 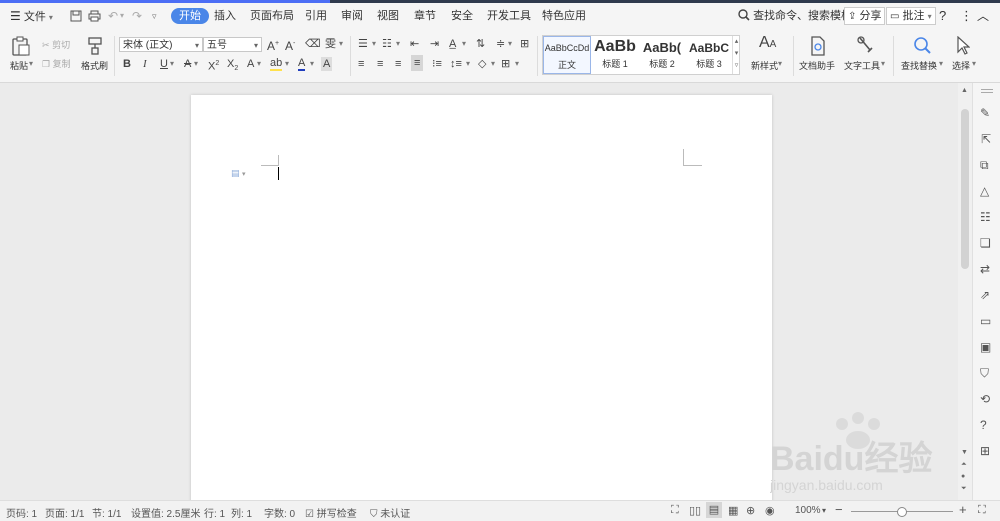 What do you see at coordinates (709, 55) in the screenshot?
I see `style-heading-3: AaBbC 标题 3` at bounding box center [709, 55].